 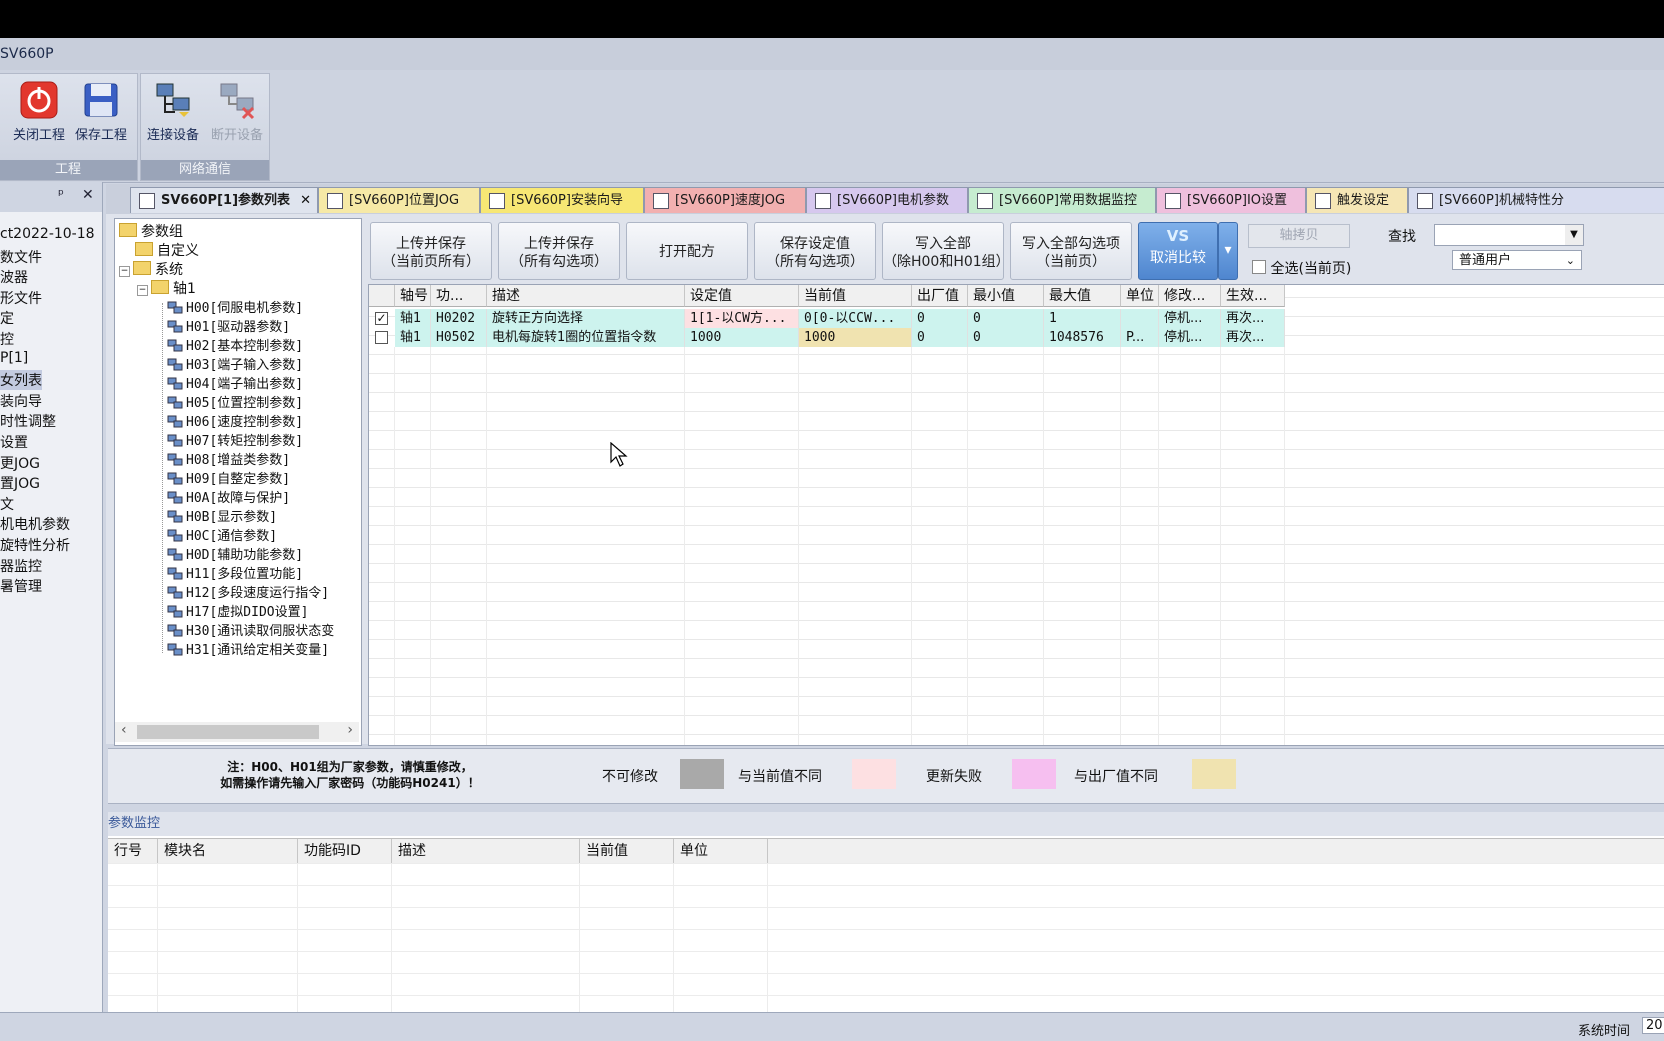 I want to click on tab-4: [SV660P]电机参数, so click(x=887, y=200).